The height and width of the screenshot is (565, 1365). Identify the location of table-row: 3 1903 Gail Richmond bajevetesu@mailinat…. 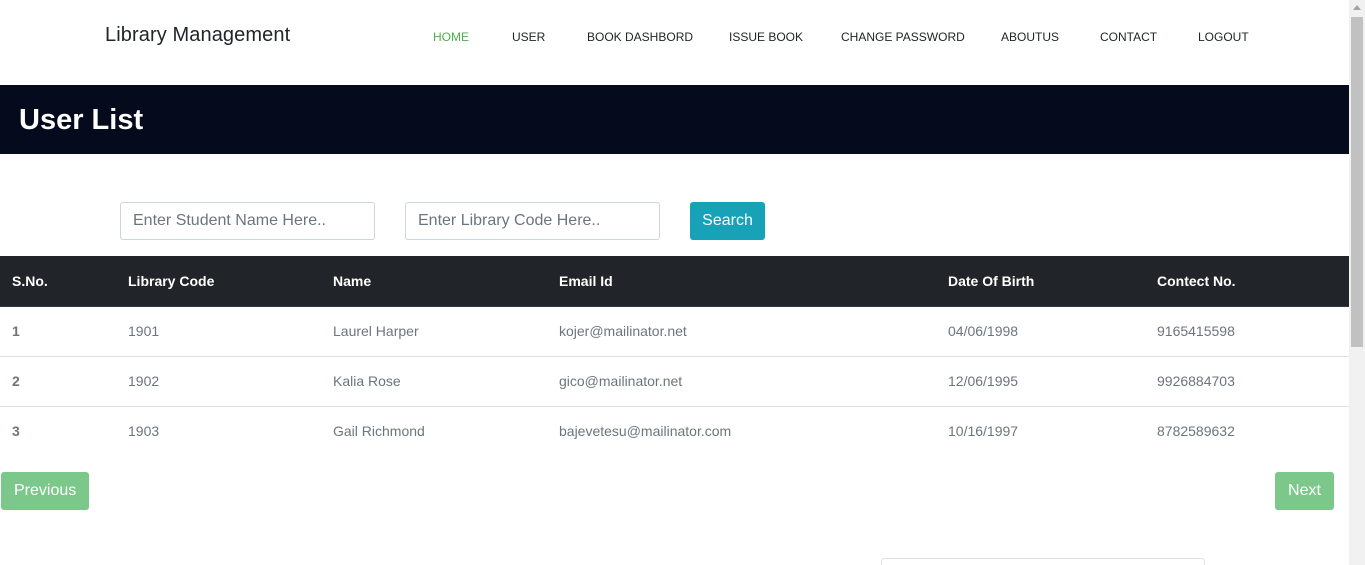
(674, 431).